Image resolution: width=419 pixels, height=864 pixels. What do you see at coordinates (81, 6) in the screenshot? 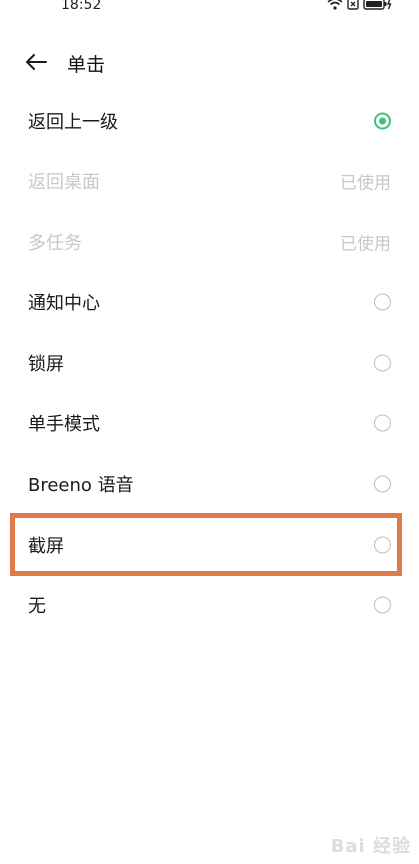
I see `status-time: 18:52` at bounding box center [81, 6].